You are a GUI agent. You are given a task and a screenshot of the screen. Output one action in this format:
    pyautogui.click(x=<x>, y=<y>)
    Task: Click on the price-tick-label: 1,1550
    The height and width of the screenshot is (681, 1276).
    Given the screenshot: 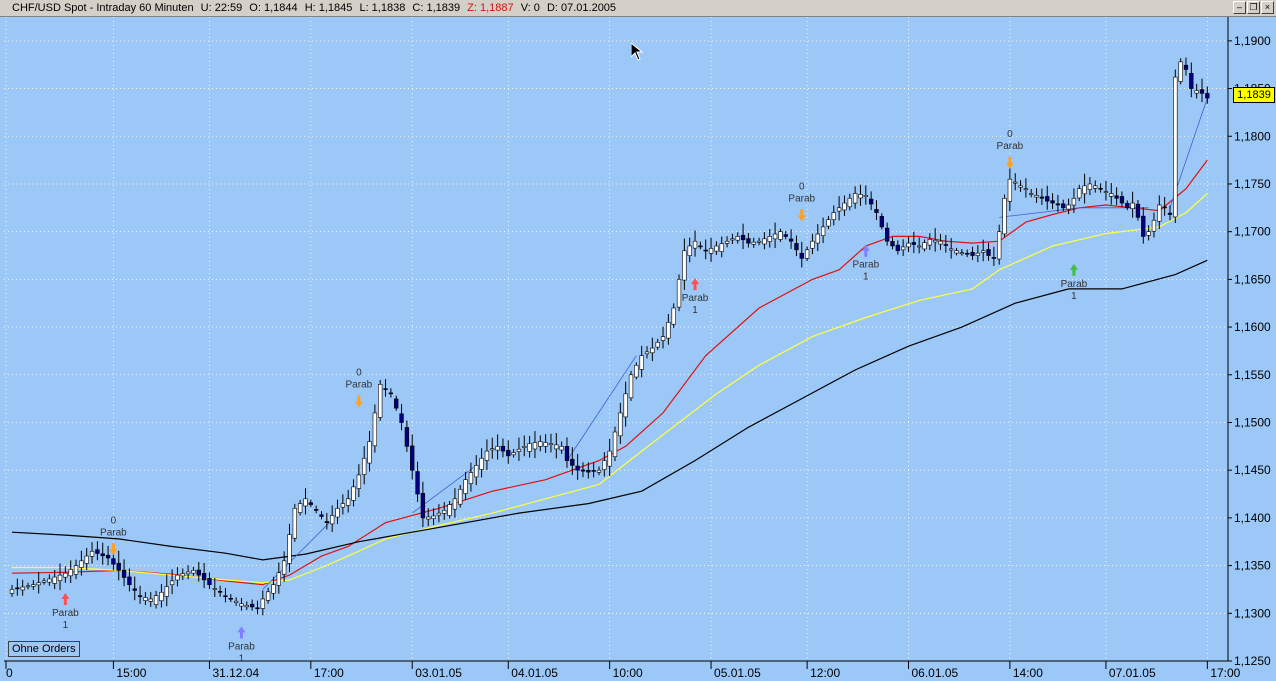 What is the action you would take?
    pyautogui.click(x=1252, y=375)
    